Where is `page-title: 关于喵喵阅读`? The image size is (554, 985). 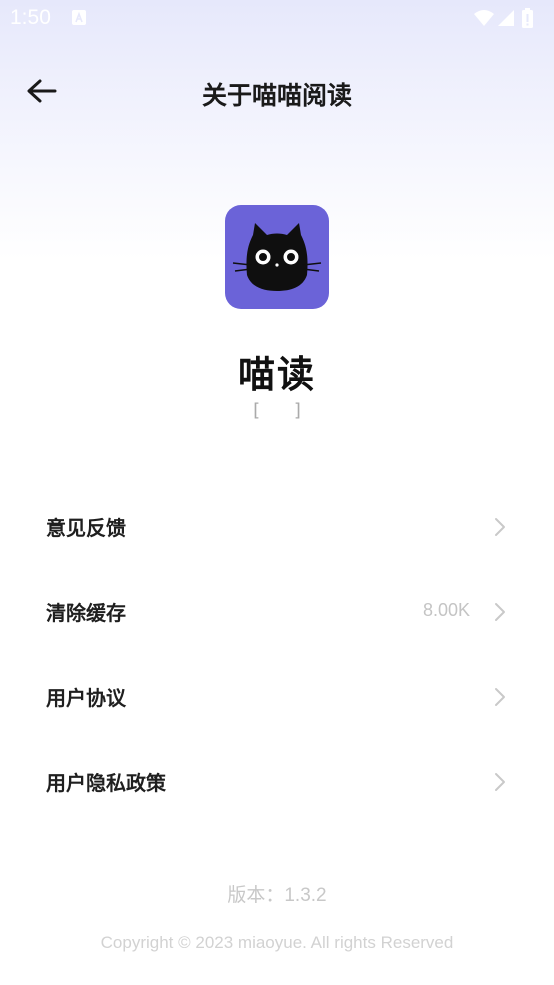 page-title: 关于喵喵阅读 is located at coordinates (276, 95).